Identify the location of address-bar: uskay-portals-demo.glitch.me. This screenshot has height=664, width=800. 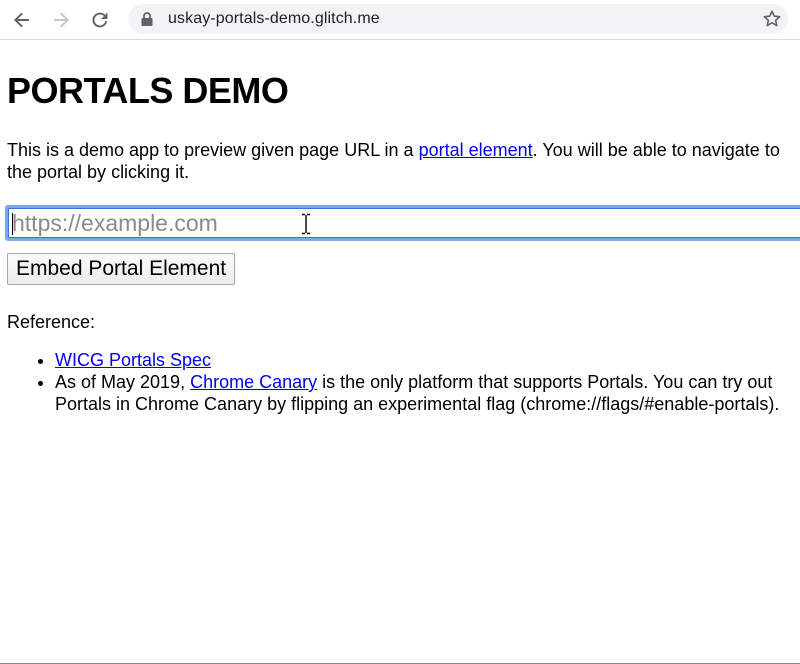
(458, 19).